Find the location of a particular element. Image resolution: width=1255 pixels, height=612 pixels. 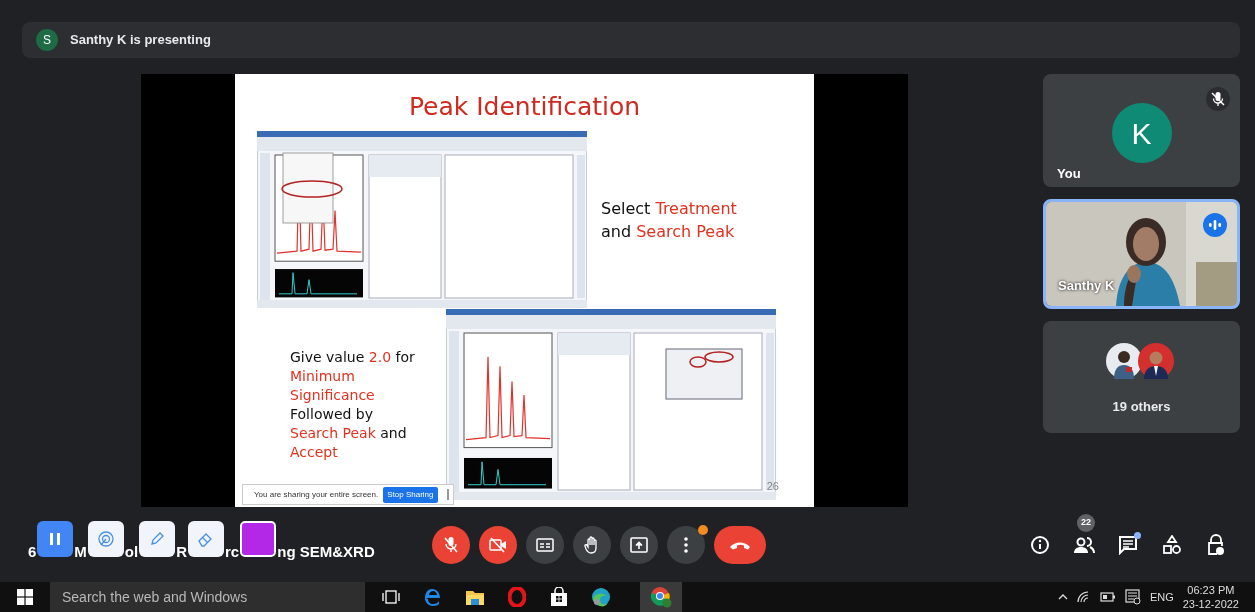

laser-button is located at coordinates (105, 538).